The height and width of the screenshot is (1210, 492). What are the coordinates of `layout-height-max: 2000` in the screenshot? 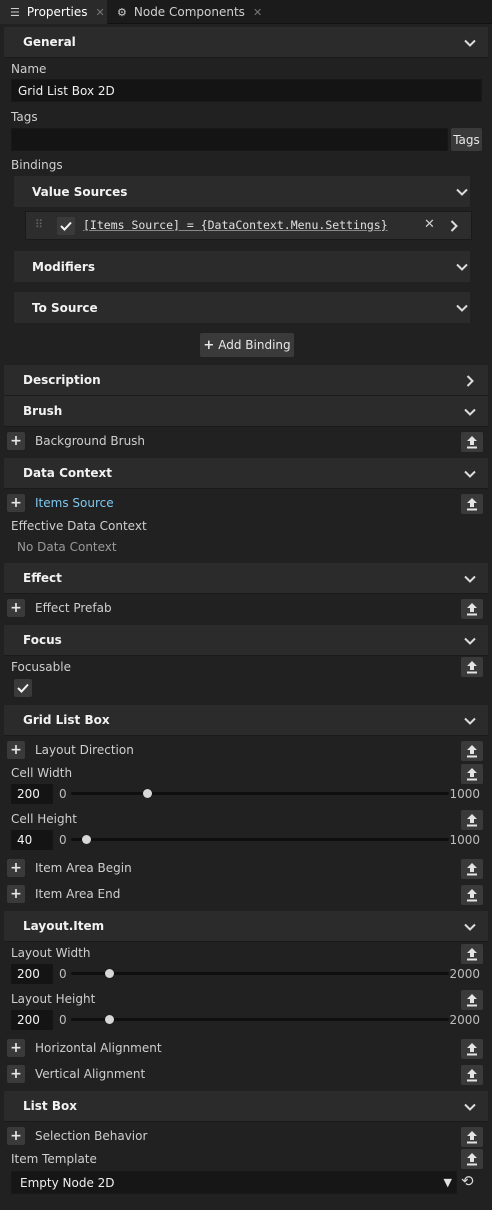 It's located at (464, 1020).